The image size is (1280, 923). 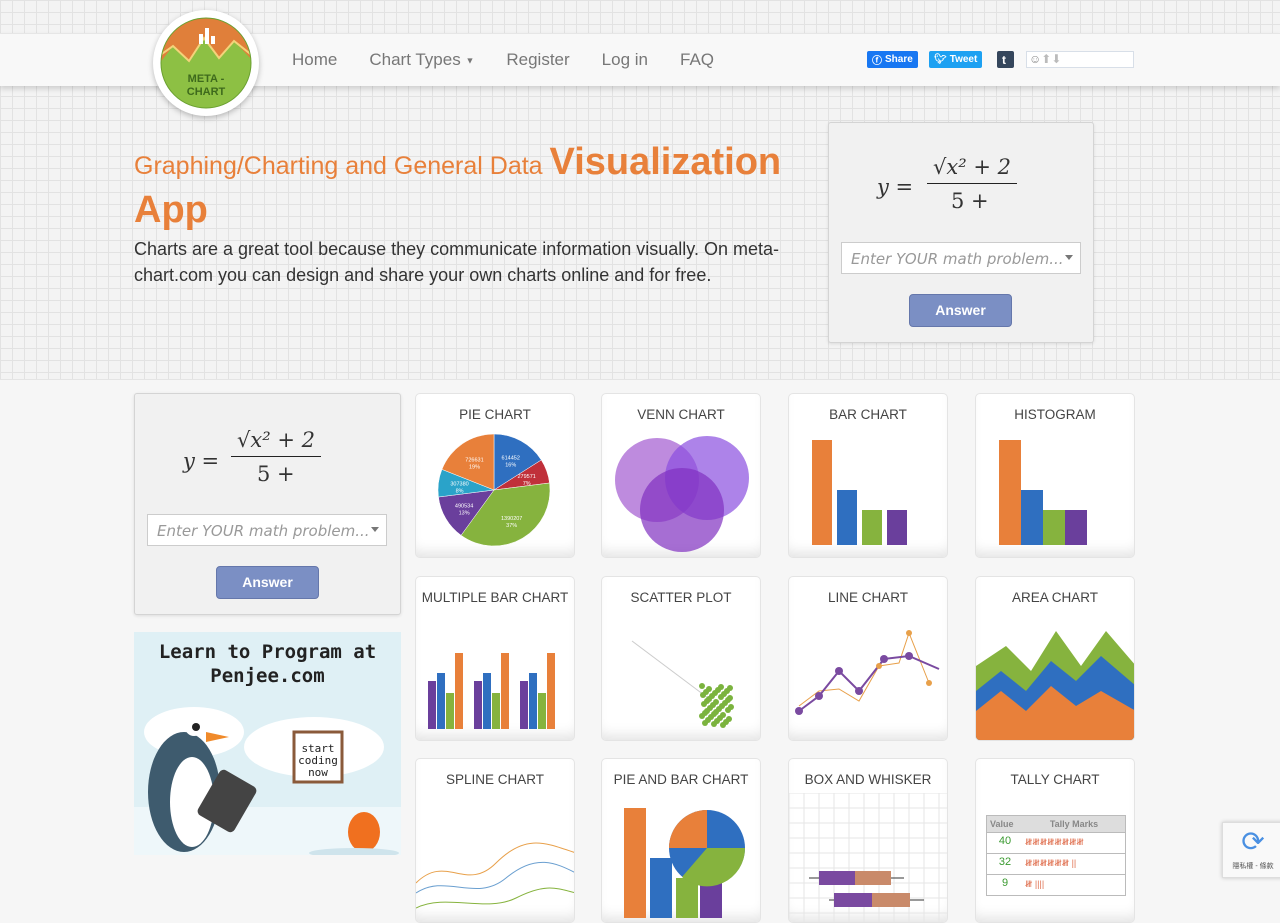 I want to click on tally-row: 32 𝍸𝍸𝍸𝍸𝍸𝍸 ||, so click(x=1056, y=864).